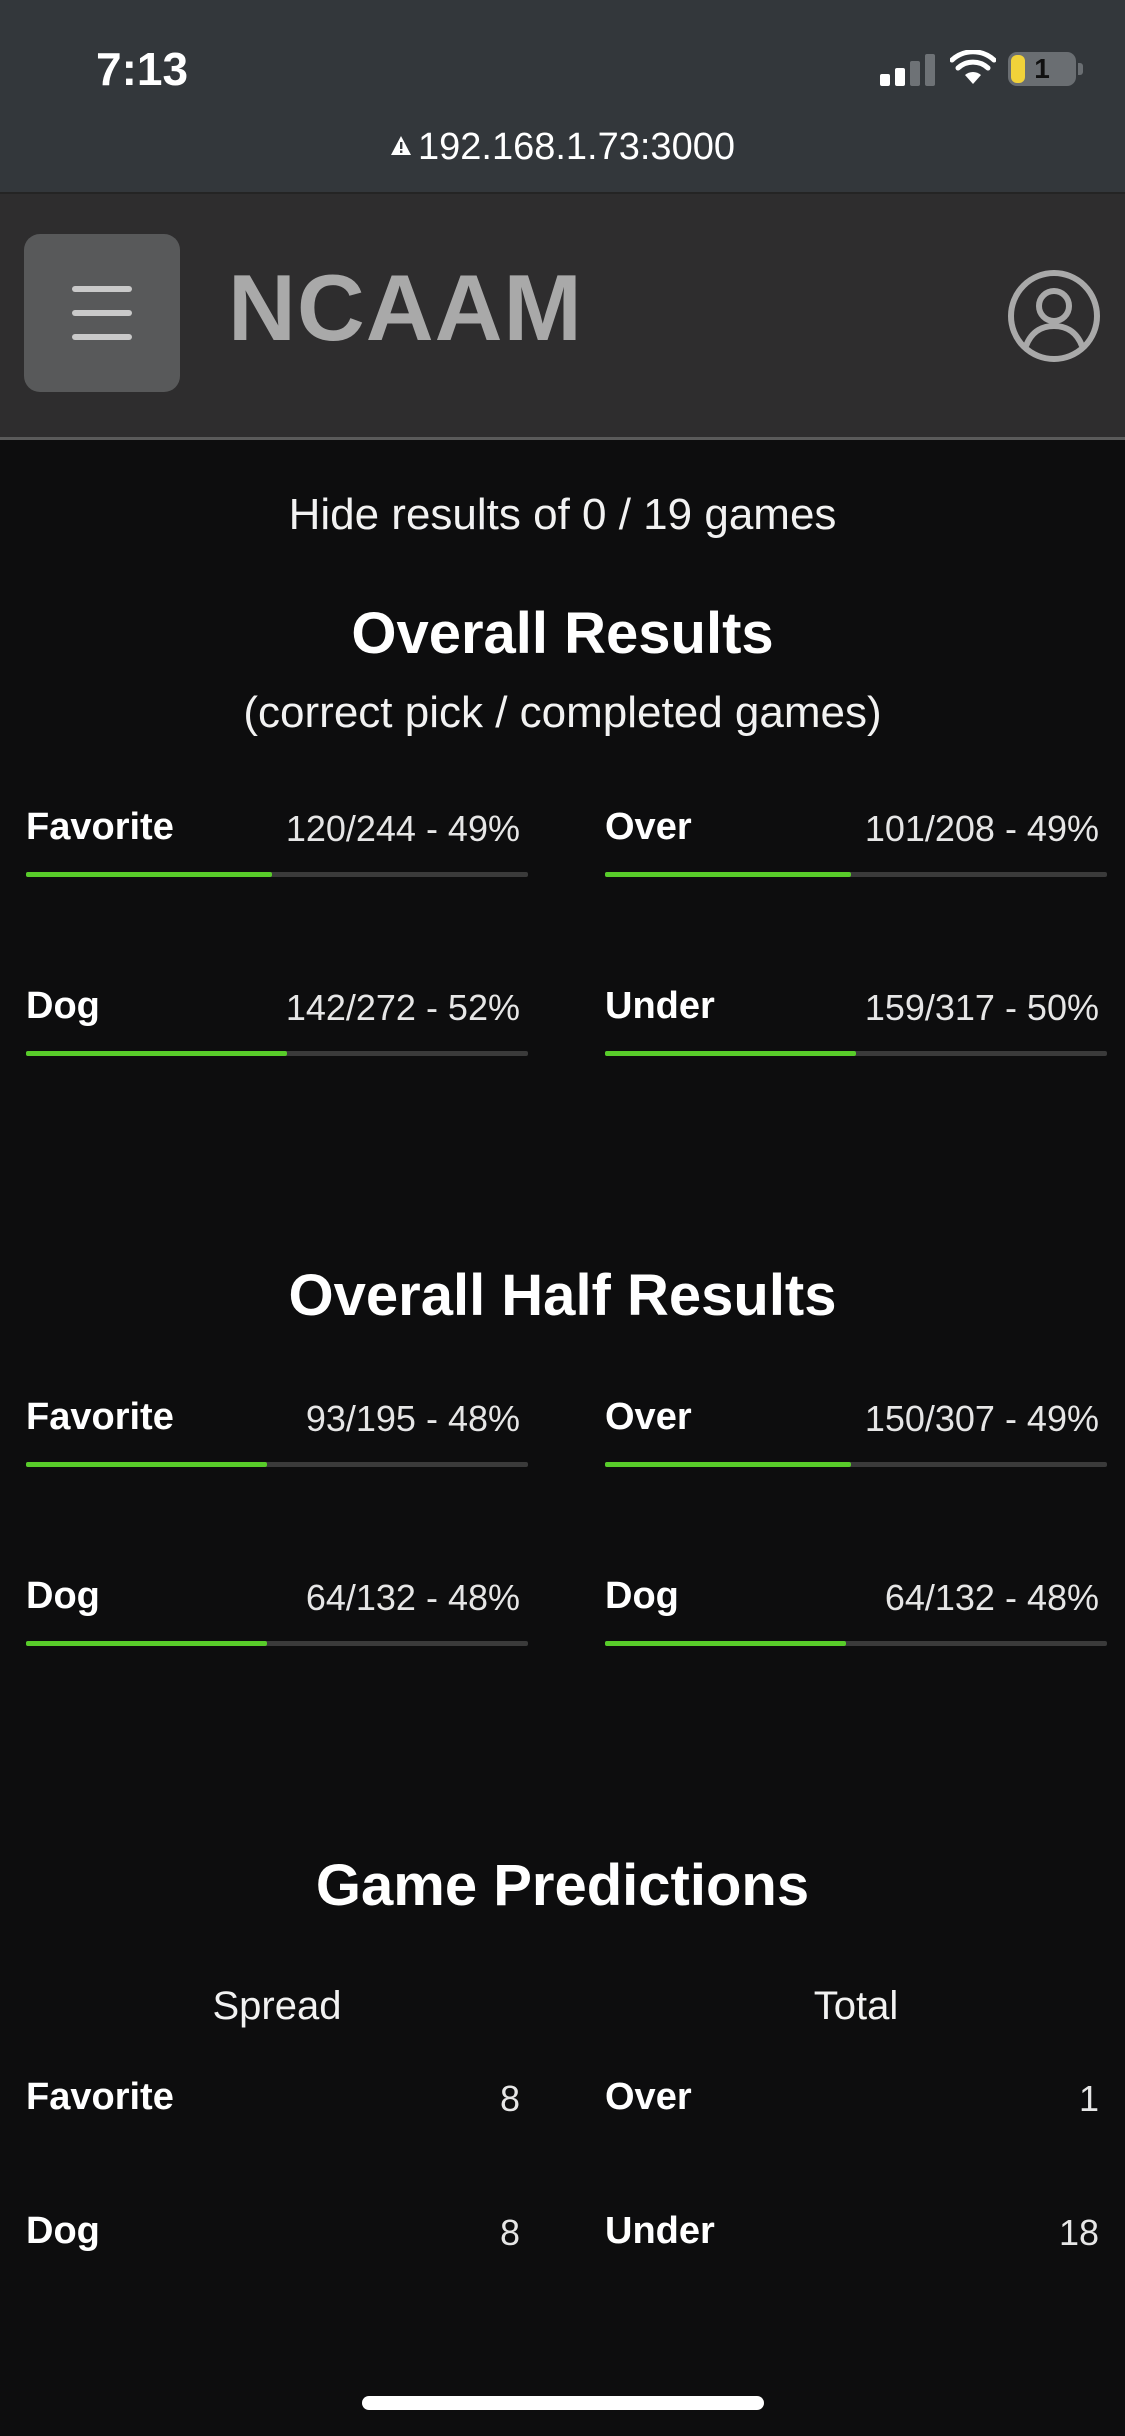  Describe the element at coordinates (856, 2006) in the screenshot. I see `total-heading: Total` at that location.